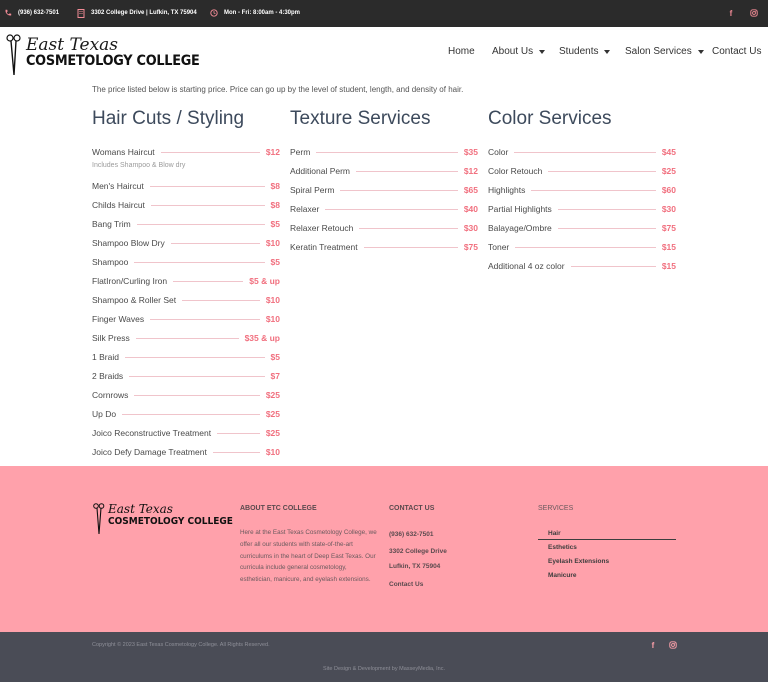 This screenshot has height=682, width=768. I want to click on service-name: Additional 4 oz color, so click(529, 265).